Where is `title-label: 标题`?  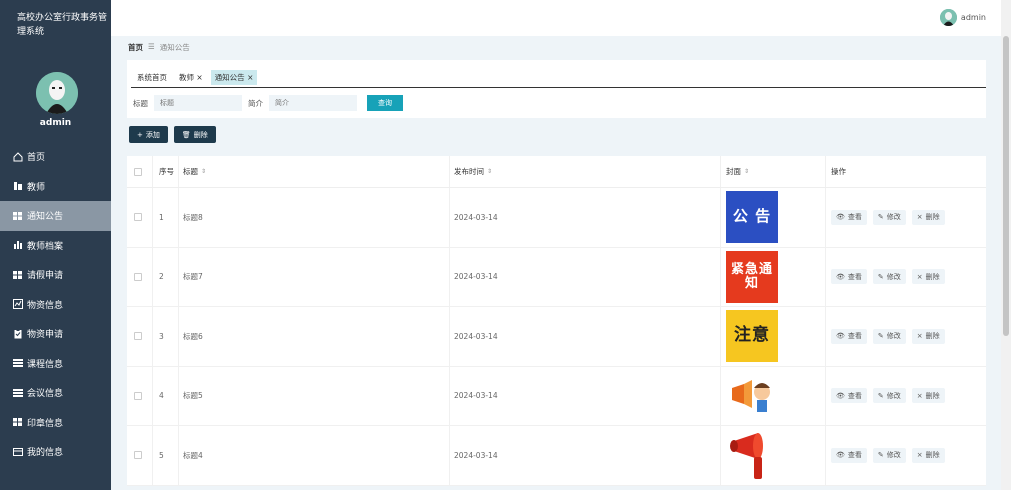 title-label: 标题 is located at coordinates (140, 103).